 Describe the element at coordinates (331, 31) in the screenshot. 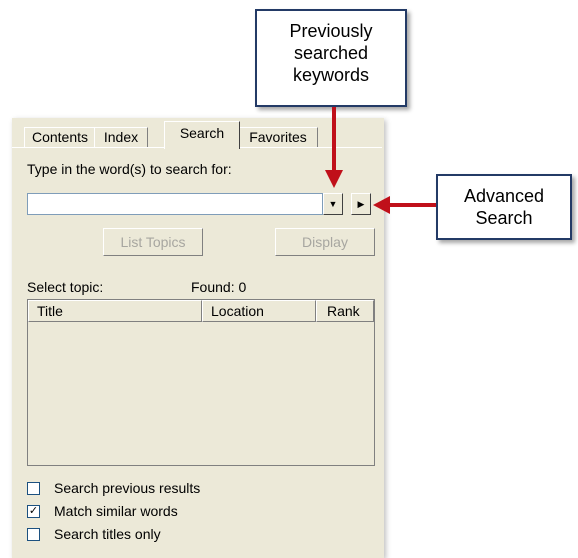

I see `callout-line: Previously` at that location.